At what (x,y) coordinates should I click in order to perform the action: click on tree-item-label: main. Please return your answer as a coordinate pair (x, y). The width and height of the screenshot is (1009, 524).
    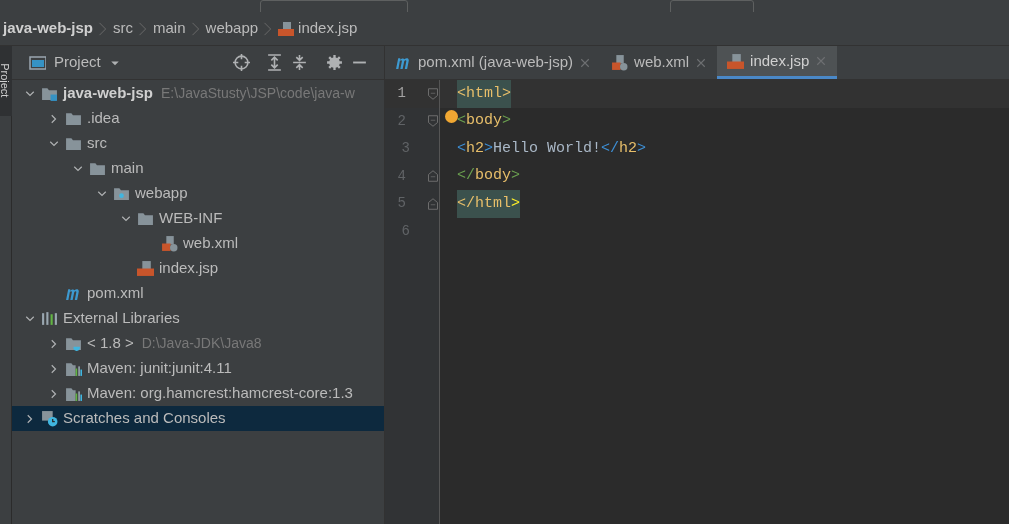
    Looking at the image, I should click on (127, 168).